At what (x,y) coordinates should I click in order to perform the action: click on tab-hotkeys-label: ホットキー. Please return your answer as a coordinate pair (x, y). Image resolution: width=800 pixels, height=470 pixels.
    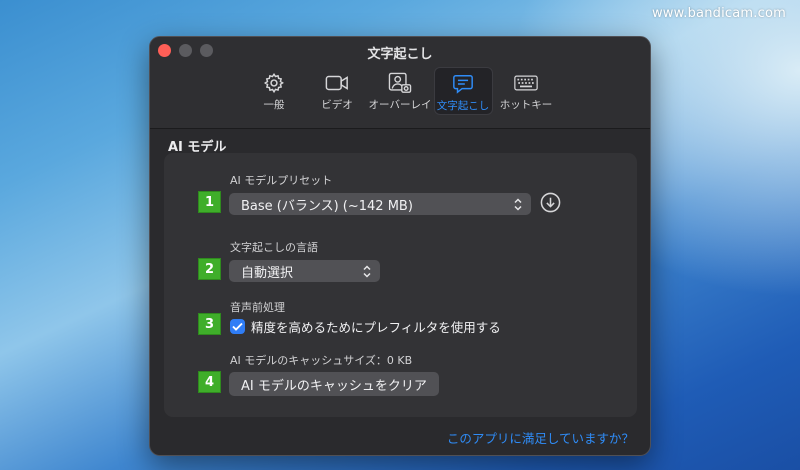
    Looking at the image, I should click on (526, 105).